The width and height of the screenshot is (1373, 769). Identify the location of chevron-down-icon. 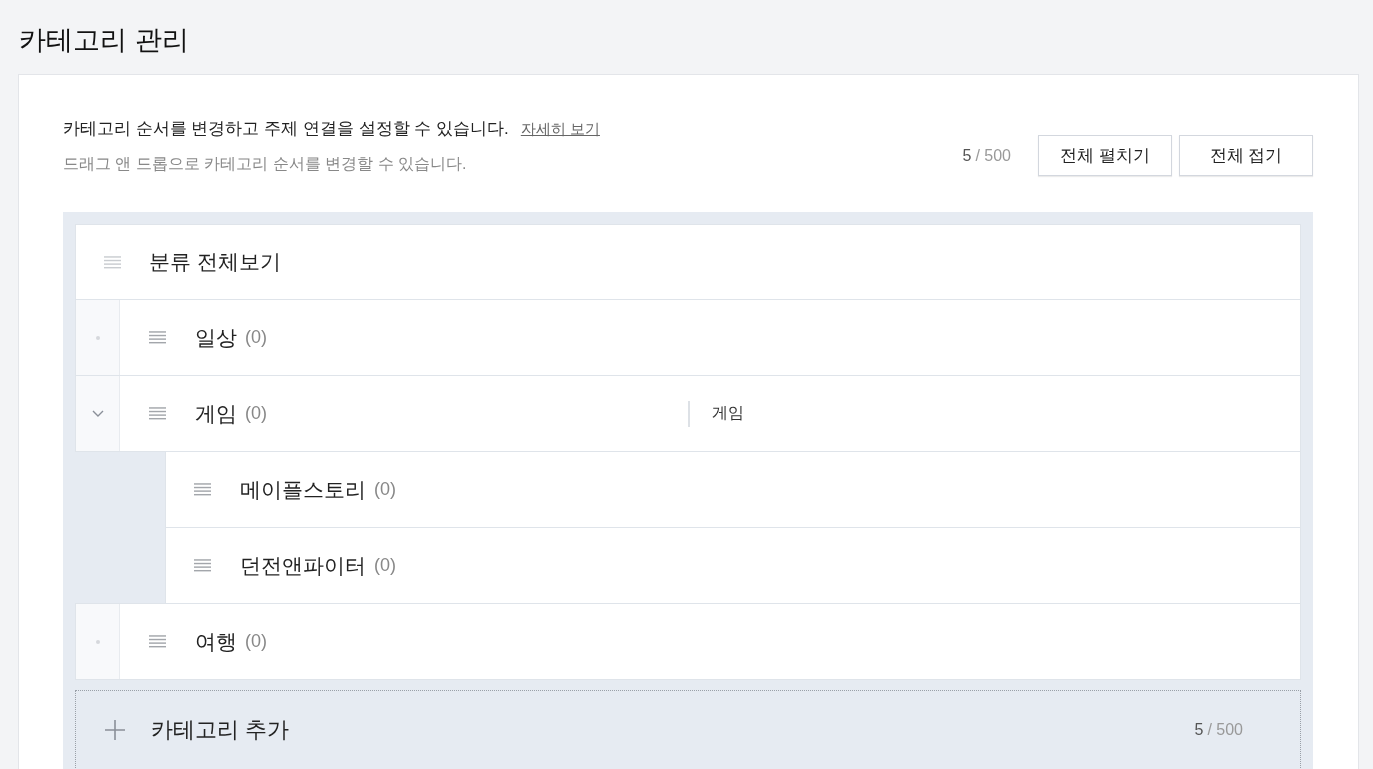
(97, 413).